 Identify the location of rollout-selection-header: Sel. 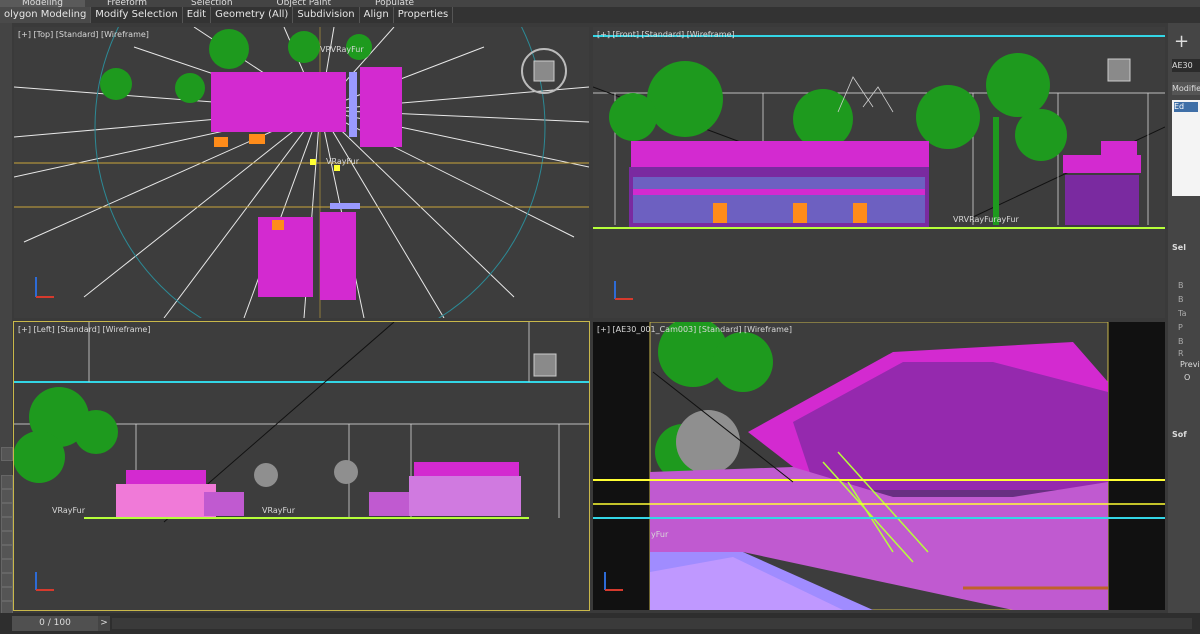
(1179, 247).